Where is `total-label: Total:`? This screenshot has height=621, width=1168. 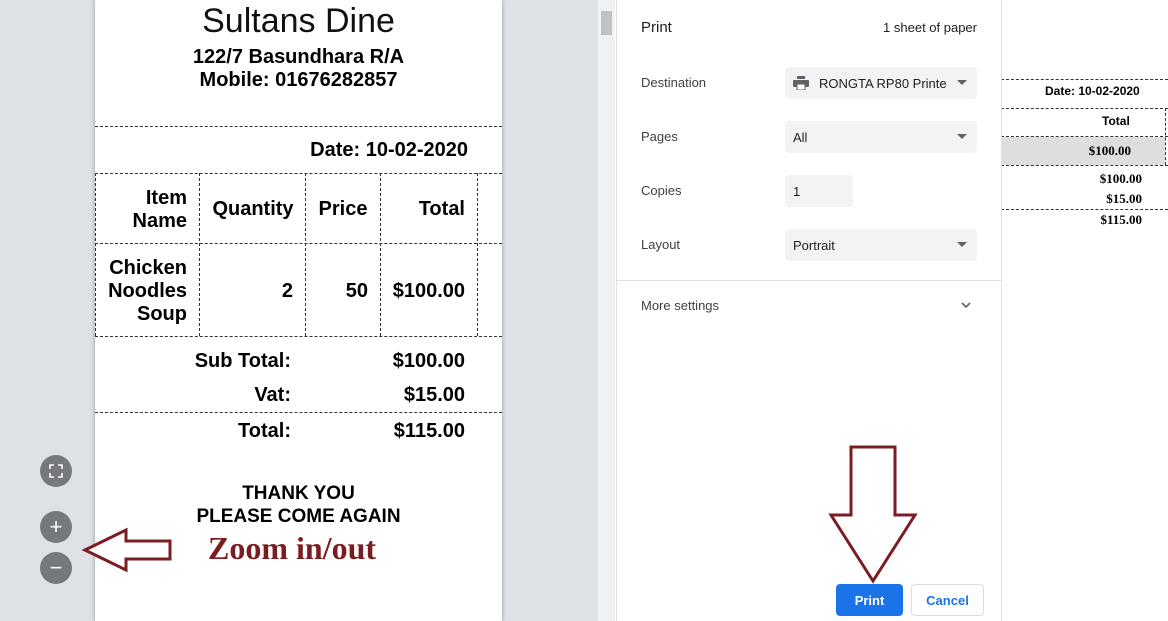
total-label: Total: is located at coordinates (264, 431).